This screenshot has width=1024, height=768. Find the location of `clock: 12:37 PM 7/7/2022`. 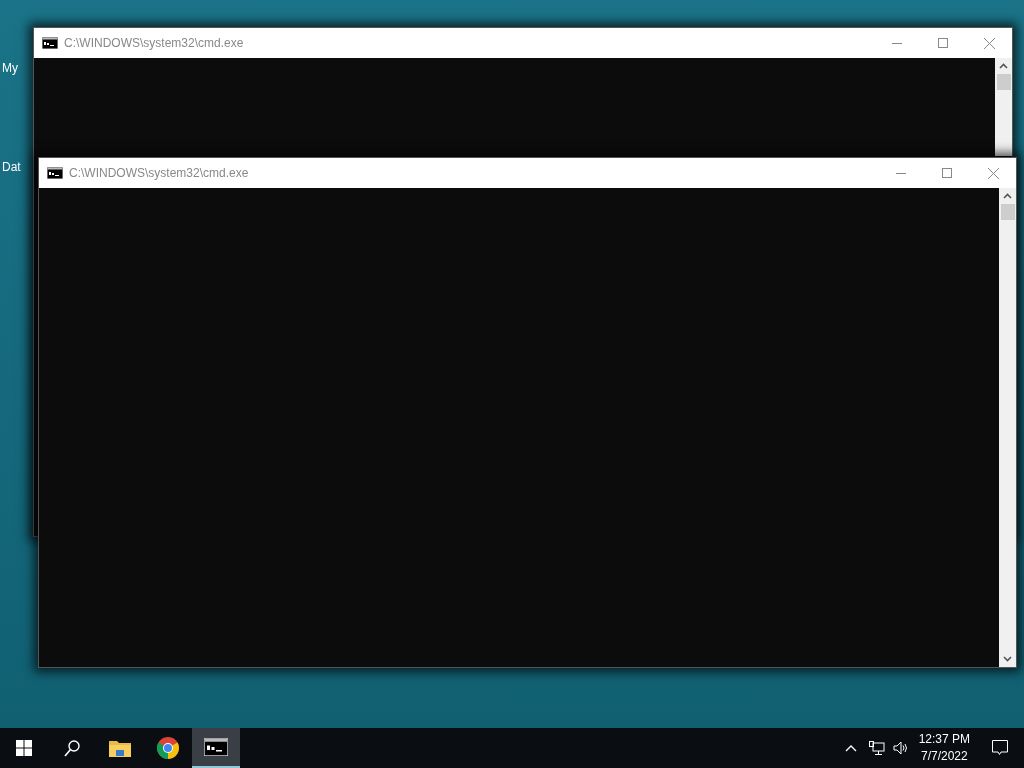

clock: 12:37 PM 7/7/2022 is located at coordinates (944, 748).